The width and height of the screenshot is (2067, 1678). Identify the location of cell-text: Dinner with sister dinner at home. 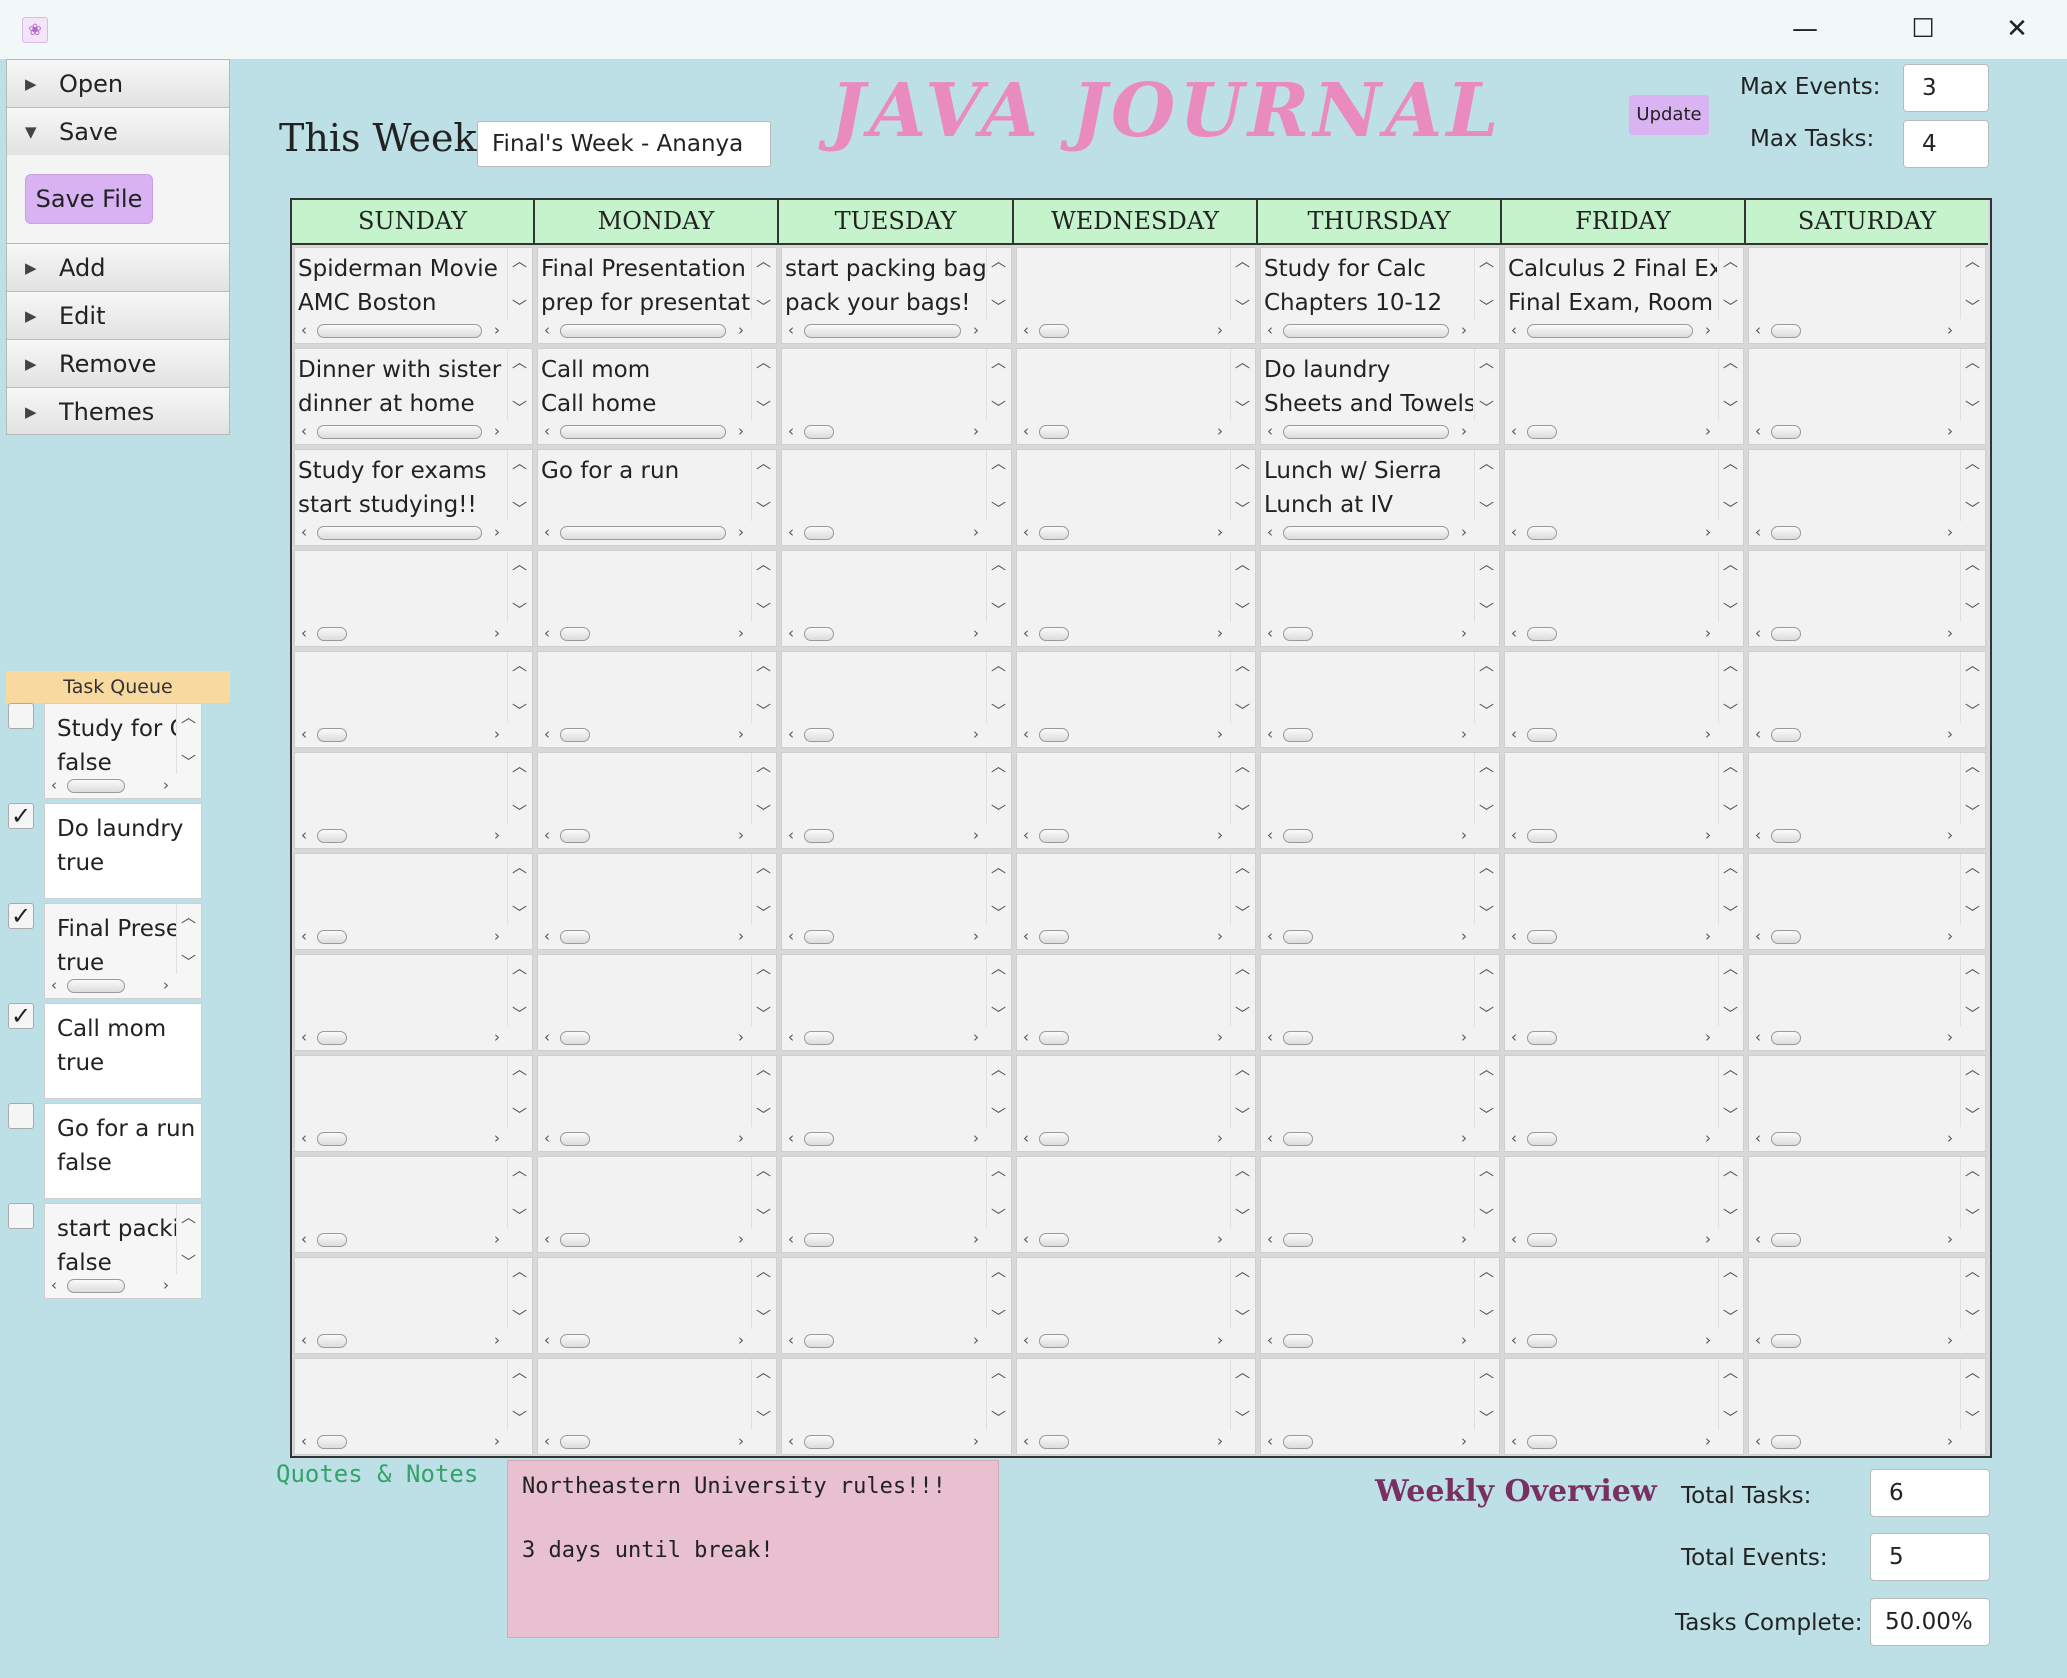
(402, 387).